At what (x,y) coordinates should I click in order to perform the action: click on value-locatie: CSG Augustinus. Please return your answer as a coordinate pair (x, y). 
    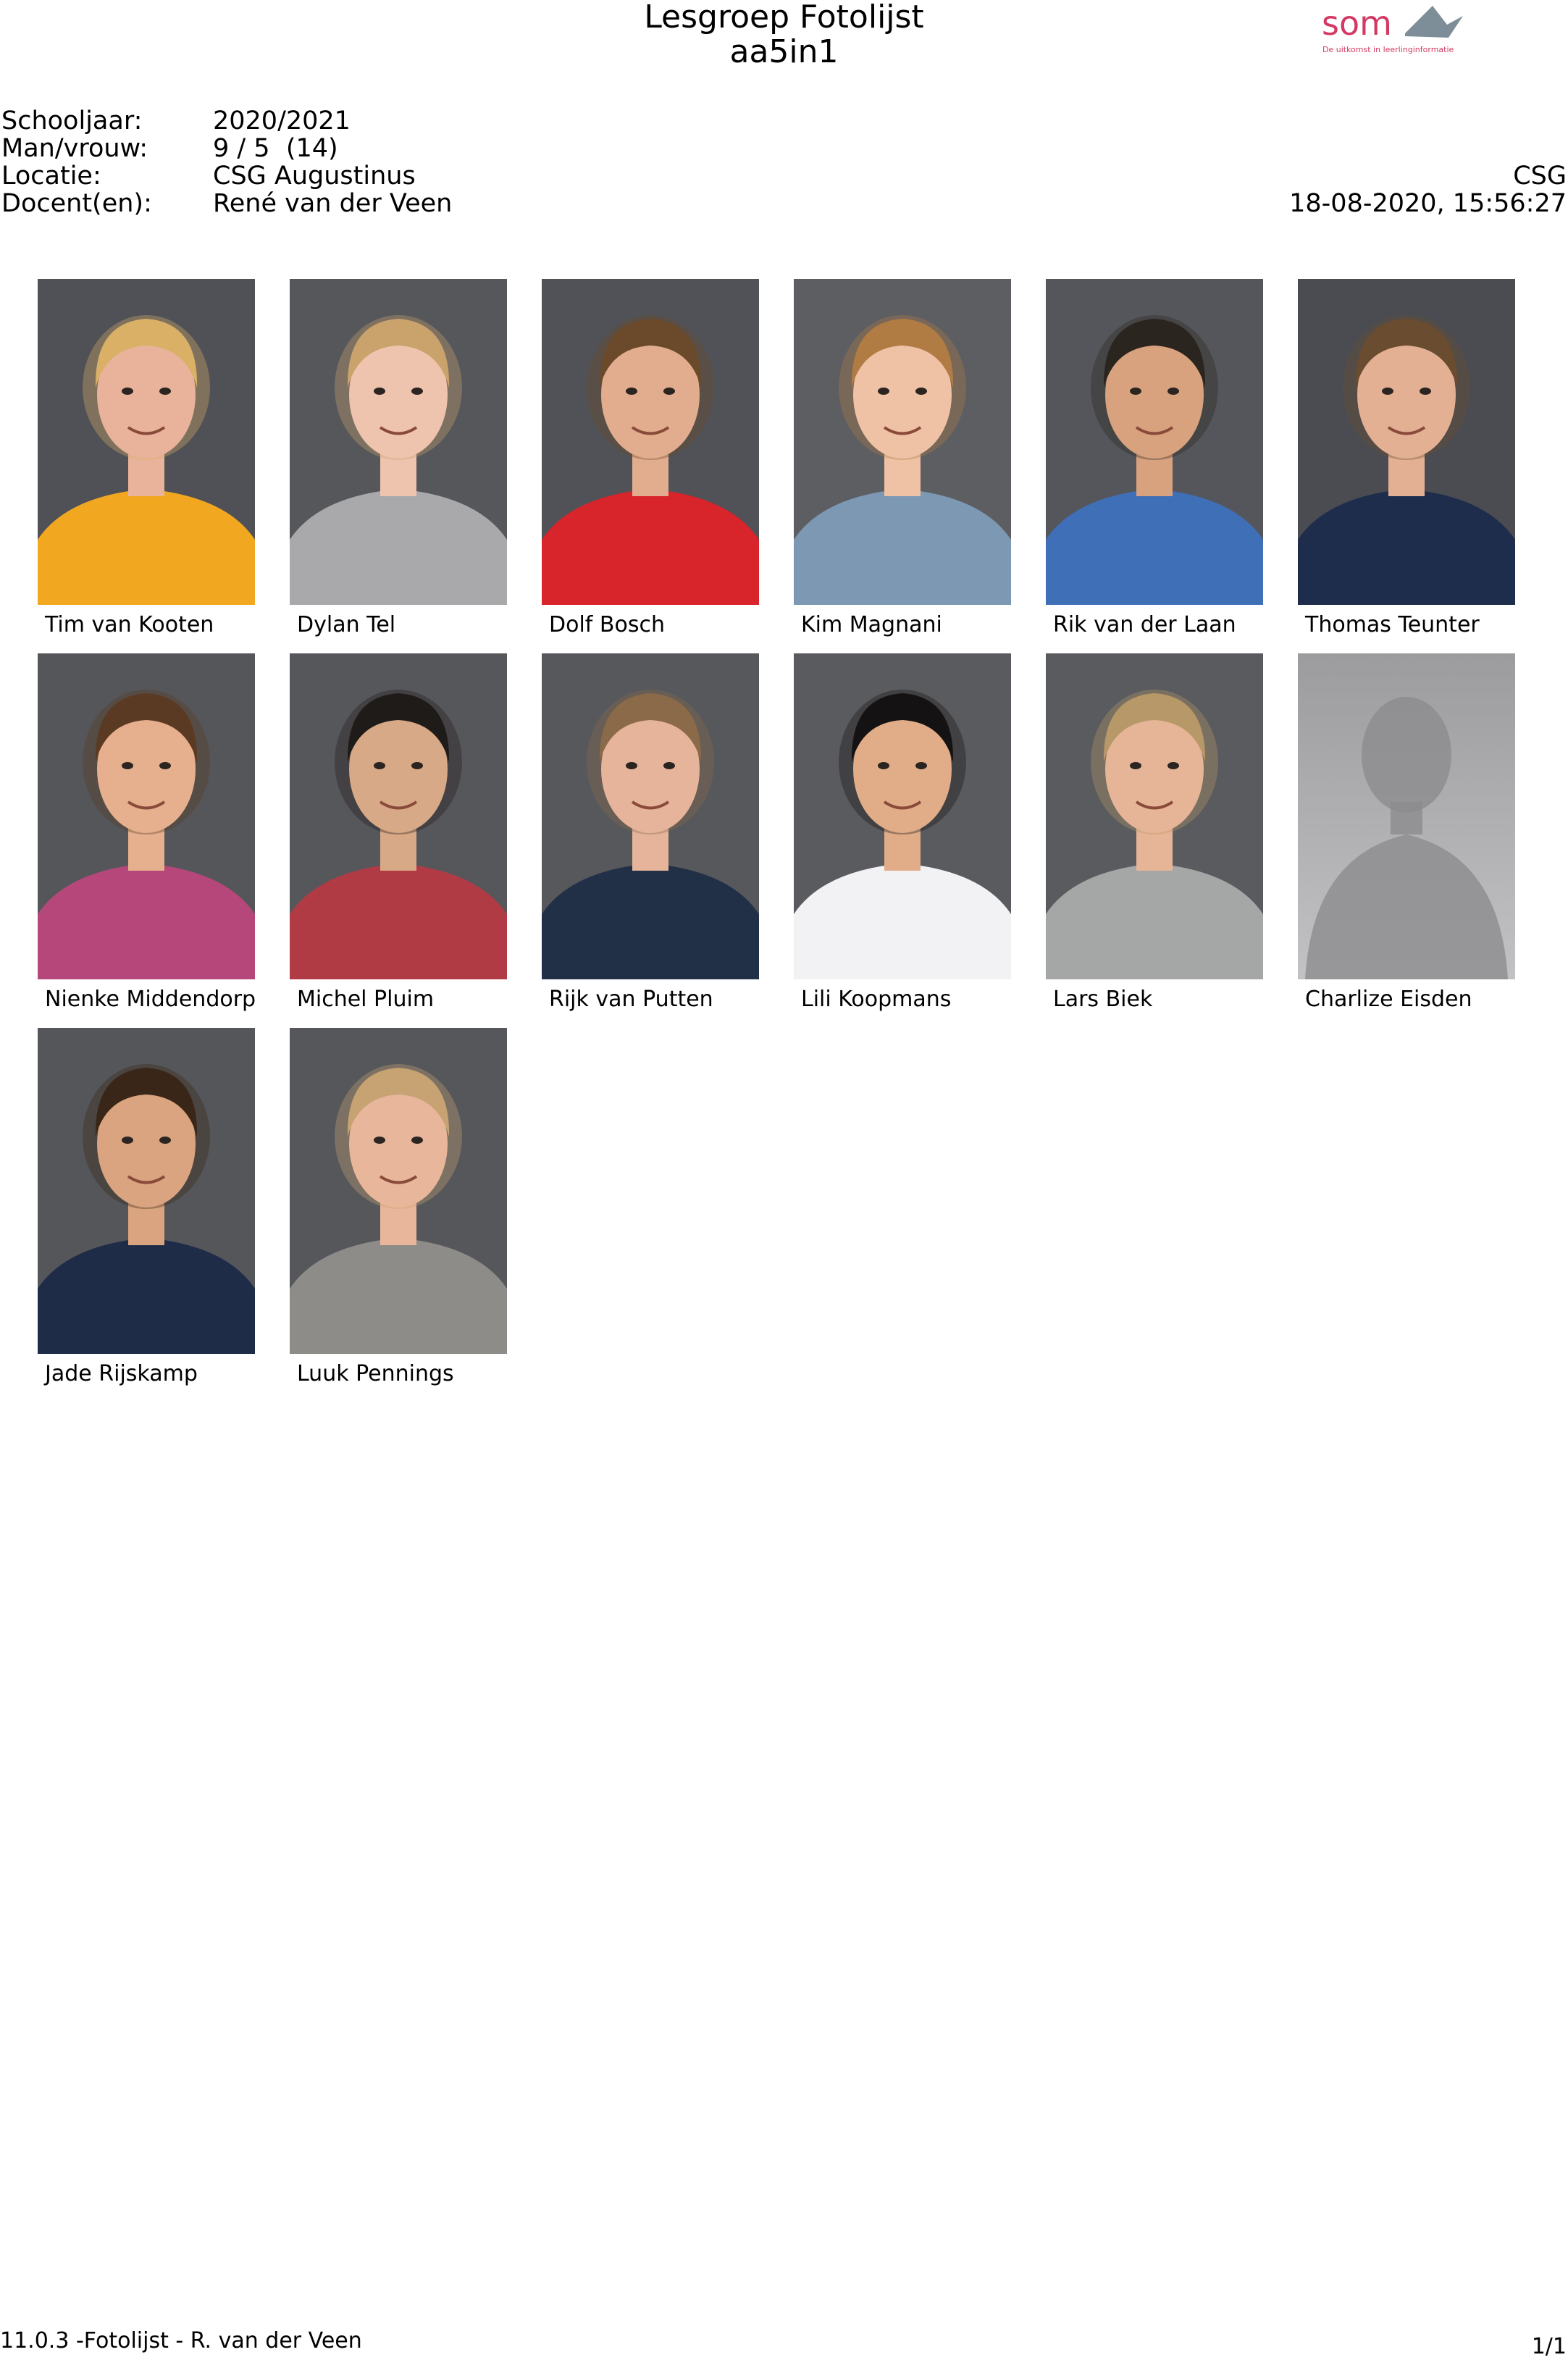
    Looking at the image, I should click on (314, 177).